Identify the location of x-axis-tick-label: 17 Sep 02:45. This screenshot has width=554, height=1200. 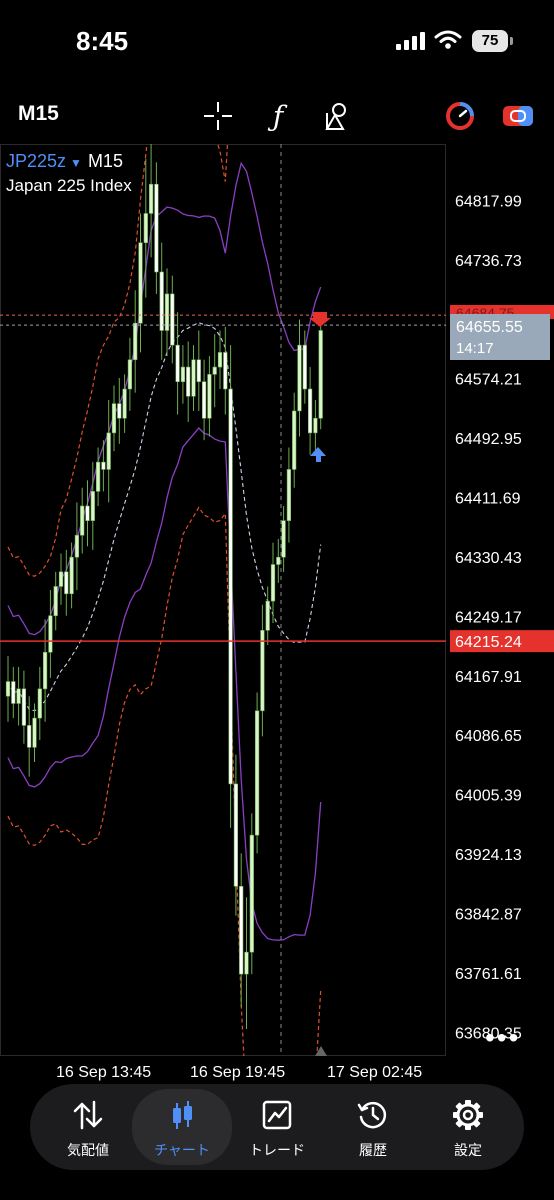
(374, 1072).